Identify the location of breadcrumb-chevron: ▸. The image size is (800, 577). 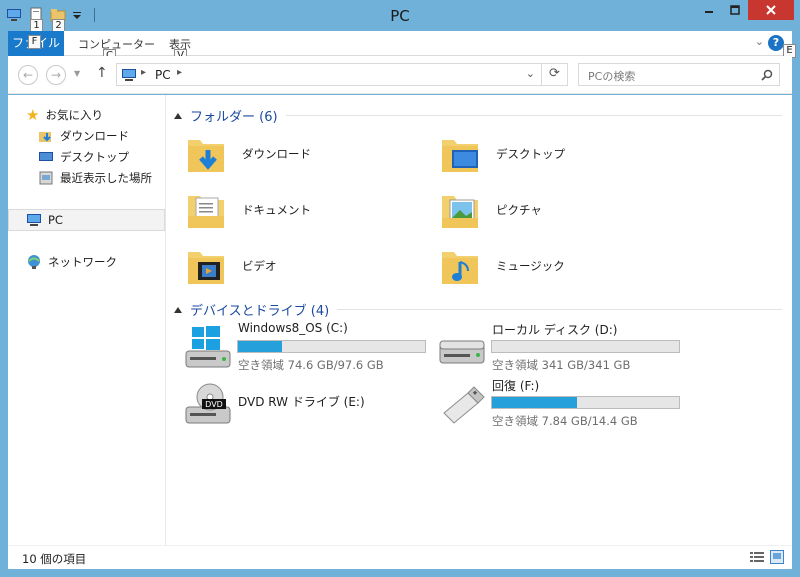
(179, 72).